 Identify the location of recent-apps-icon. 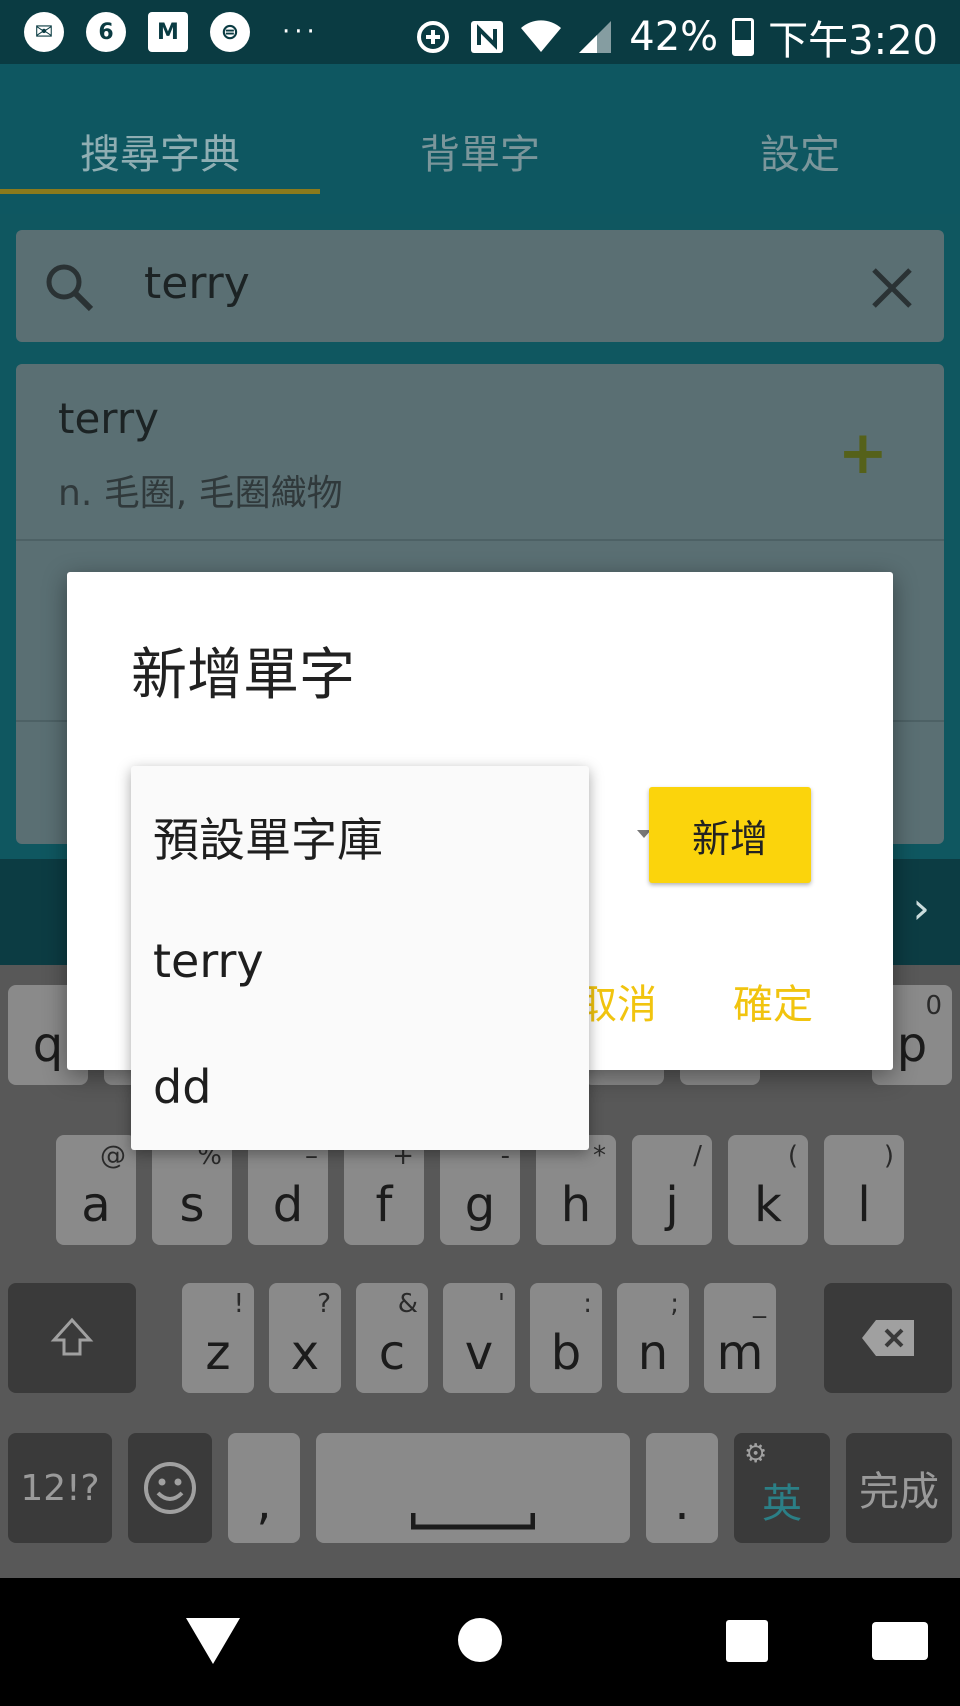
(747, 1641).